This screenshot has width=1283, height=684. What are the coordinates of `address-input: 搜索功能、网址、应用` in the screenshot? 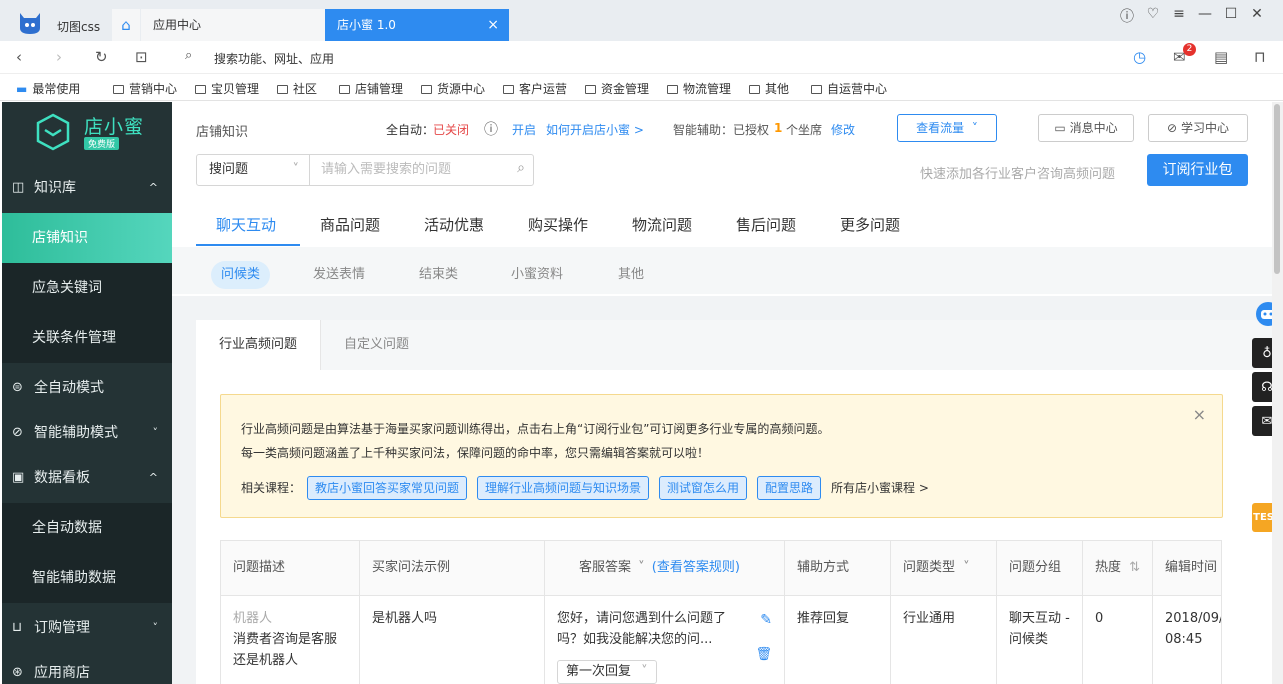 It's located at (274, 58).